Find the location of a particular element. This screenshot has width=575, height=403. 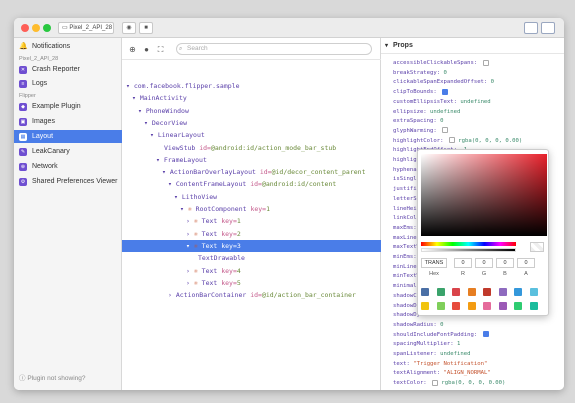

prop-row: extraSpacing: 0 is located at coordinates (478, 121).